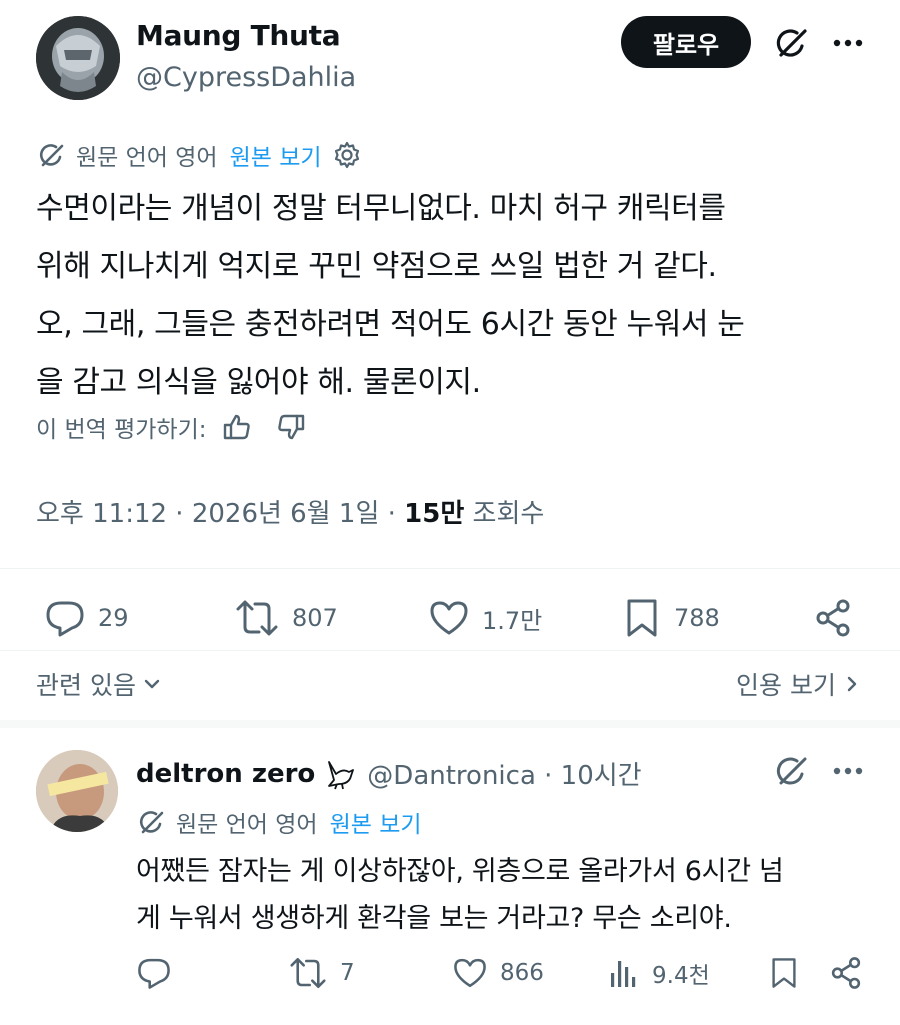  I want to click on follow-button: 팔로우, so click(686, 42).